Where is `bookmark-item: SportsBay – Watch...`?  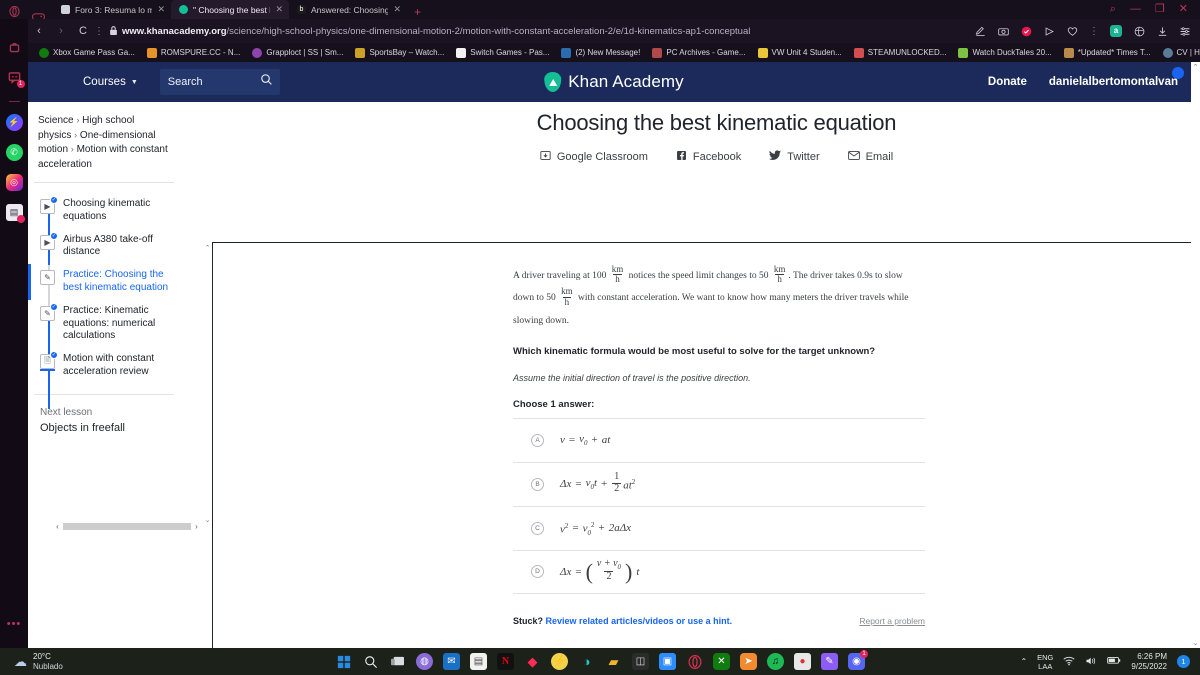 bookmark-item: SportsBay – Watch... is located at coordinates (399, 52).